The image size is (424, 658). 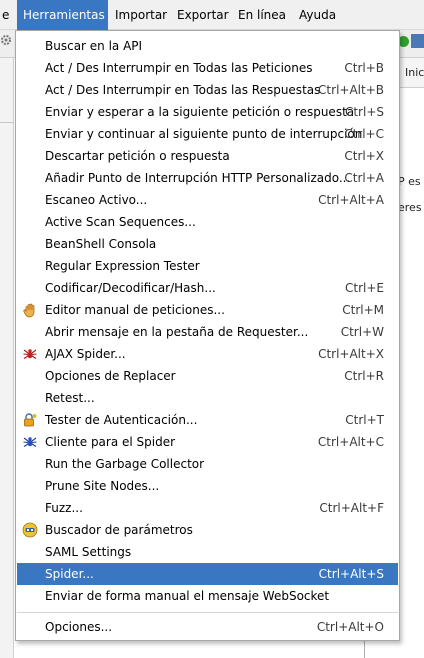 What do you see at coordinates (207, 574) in the screenshot?
I see `menu-item-spider: Spider... Ctrl+Alt+S` at bounding box center [207, 574].